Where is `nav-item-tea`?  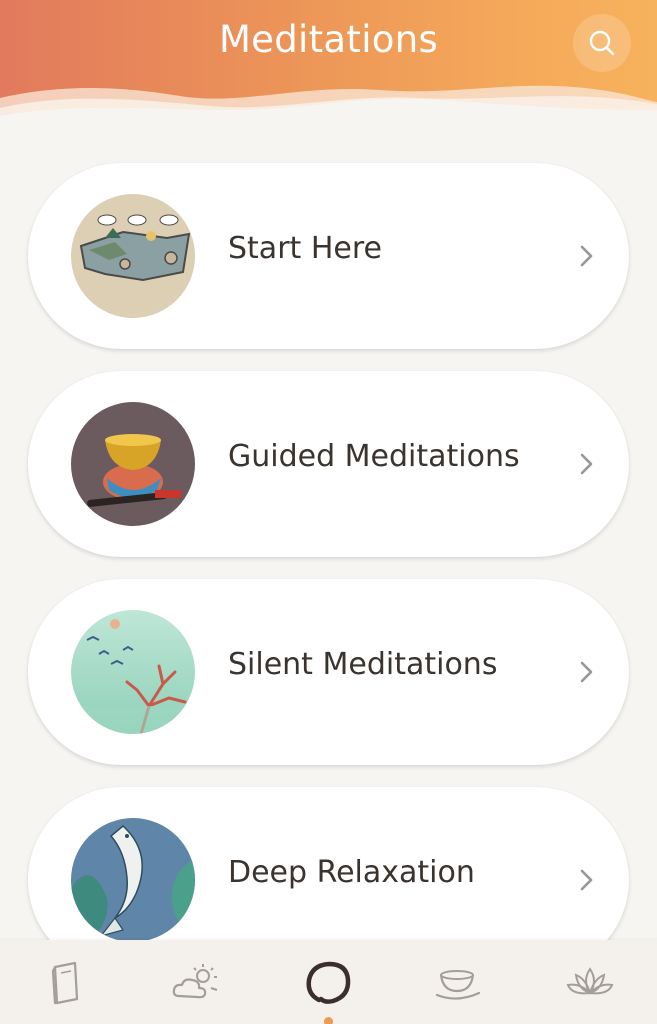
nav-item-tea is located at coordinates (458, 983).